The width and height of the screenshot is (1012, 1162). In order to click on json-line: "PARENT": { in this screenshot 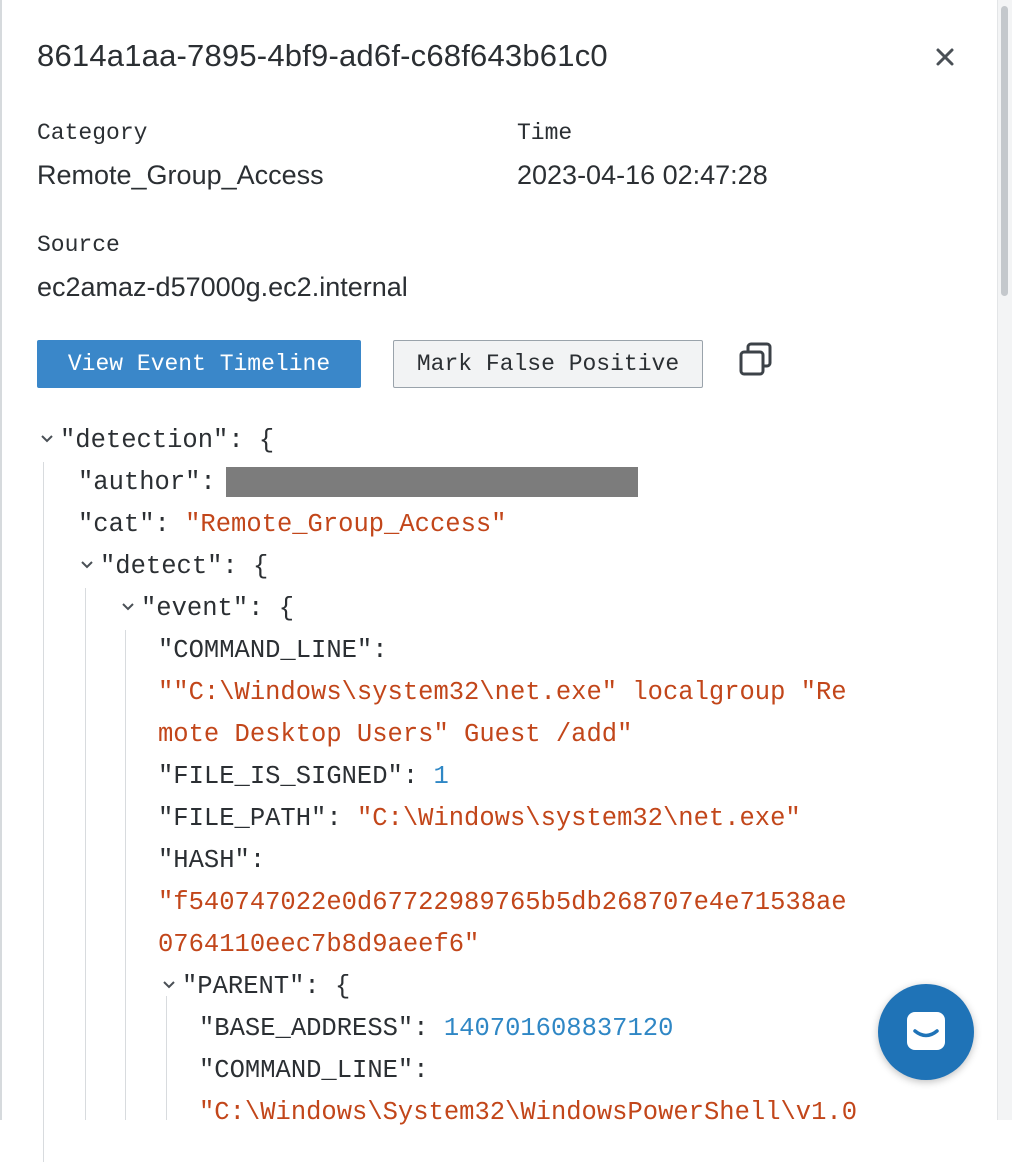, I will do `click(266, 986)`.